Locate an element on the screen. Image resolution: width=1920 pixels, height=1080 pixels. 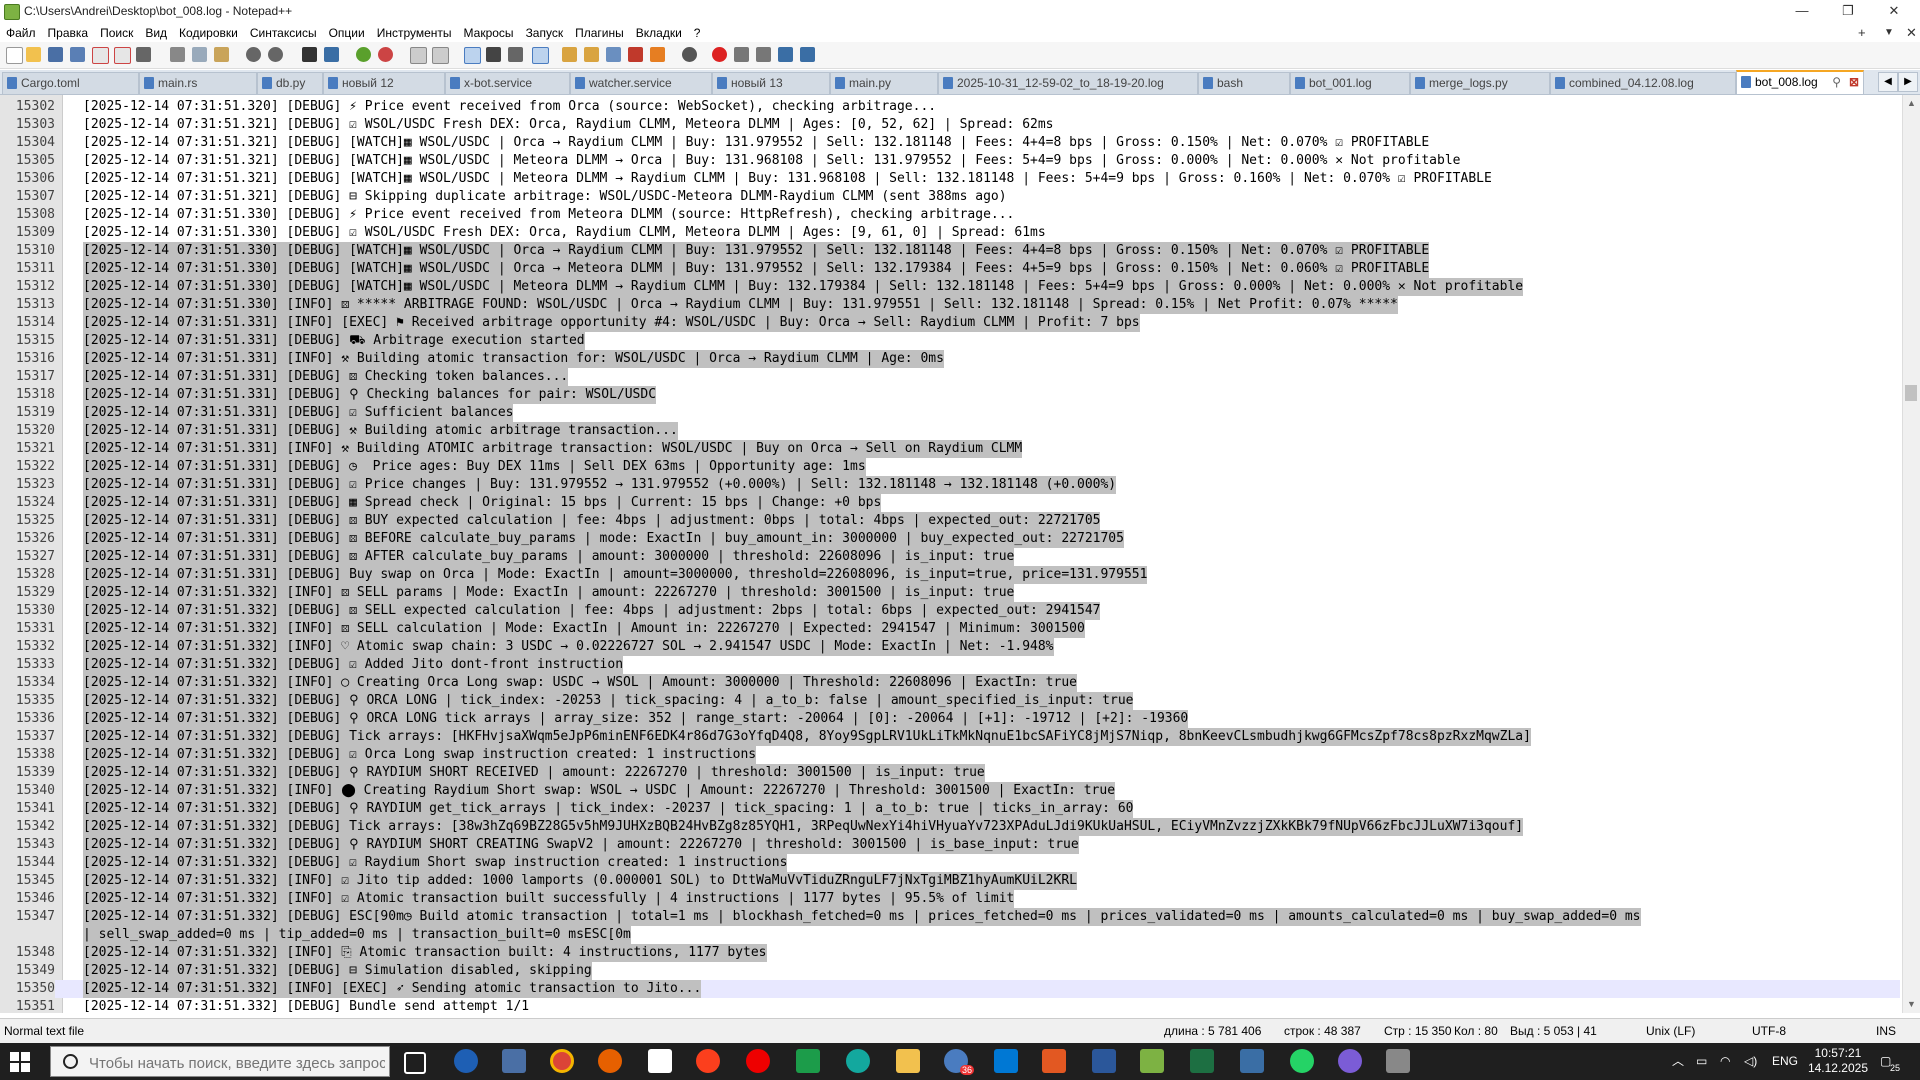
word-wrap-icon is located at coordinates (472, 55).